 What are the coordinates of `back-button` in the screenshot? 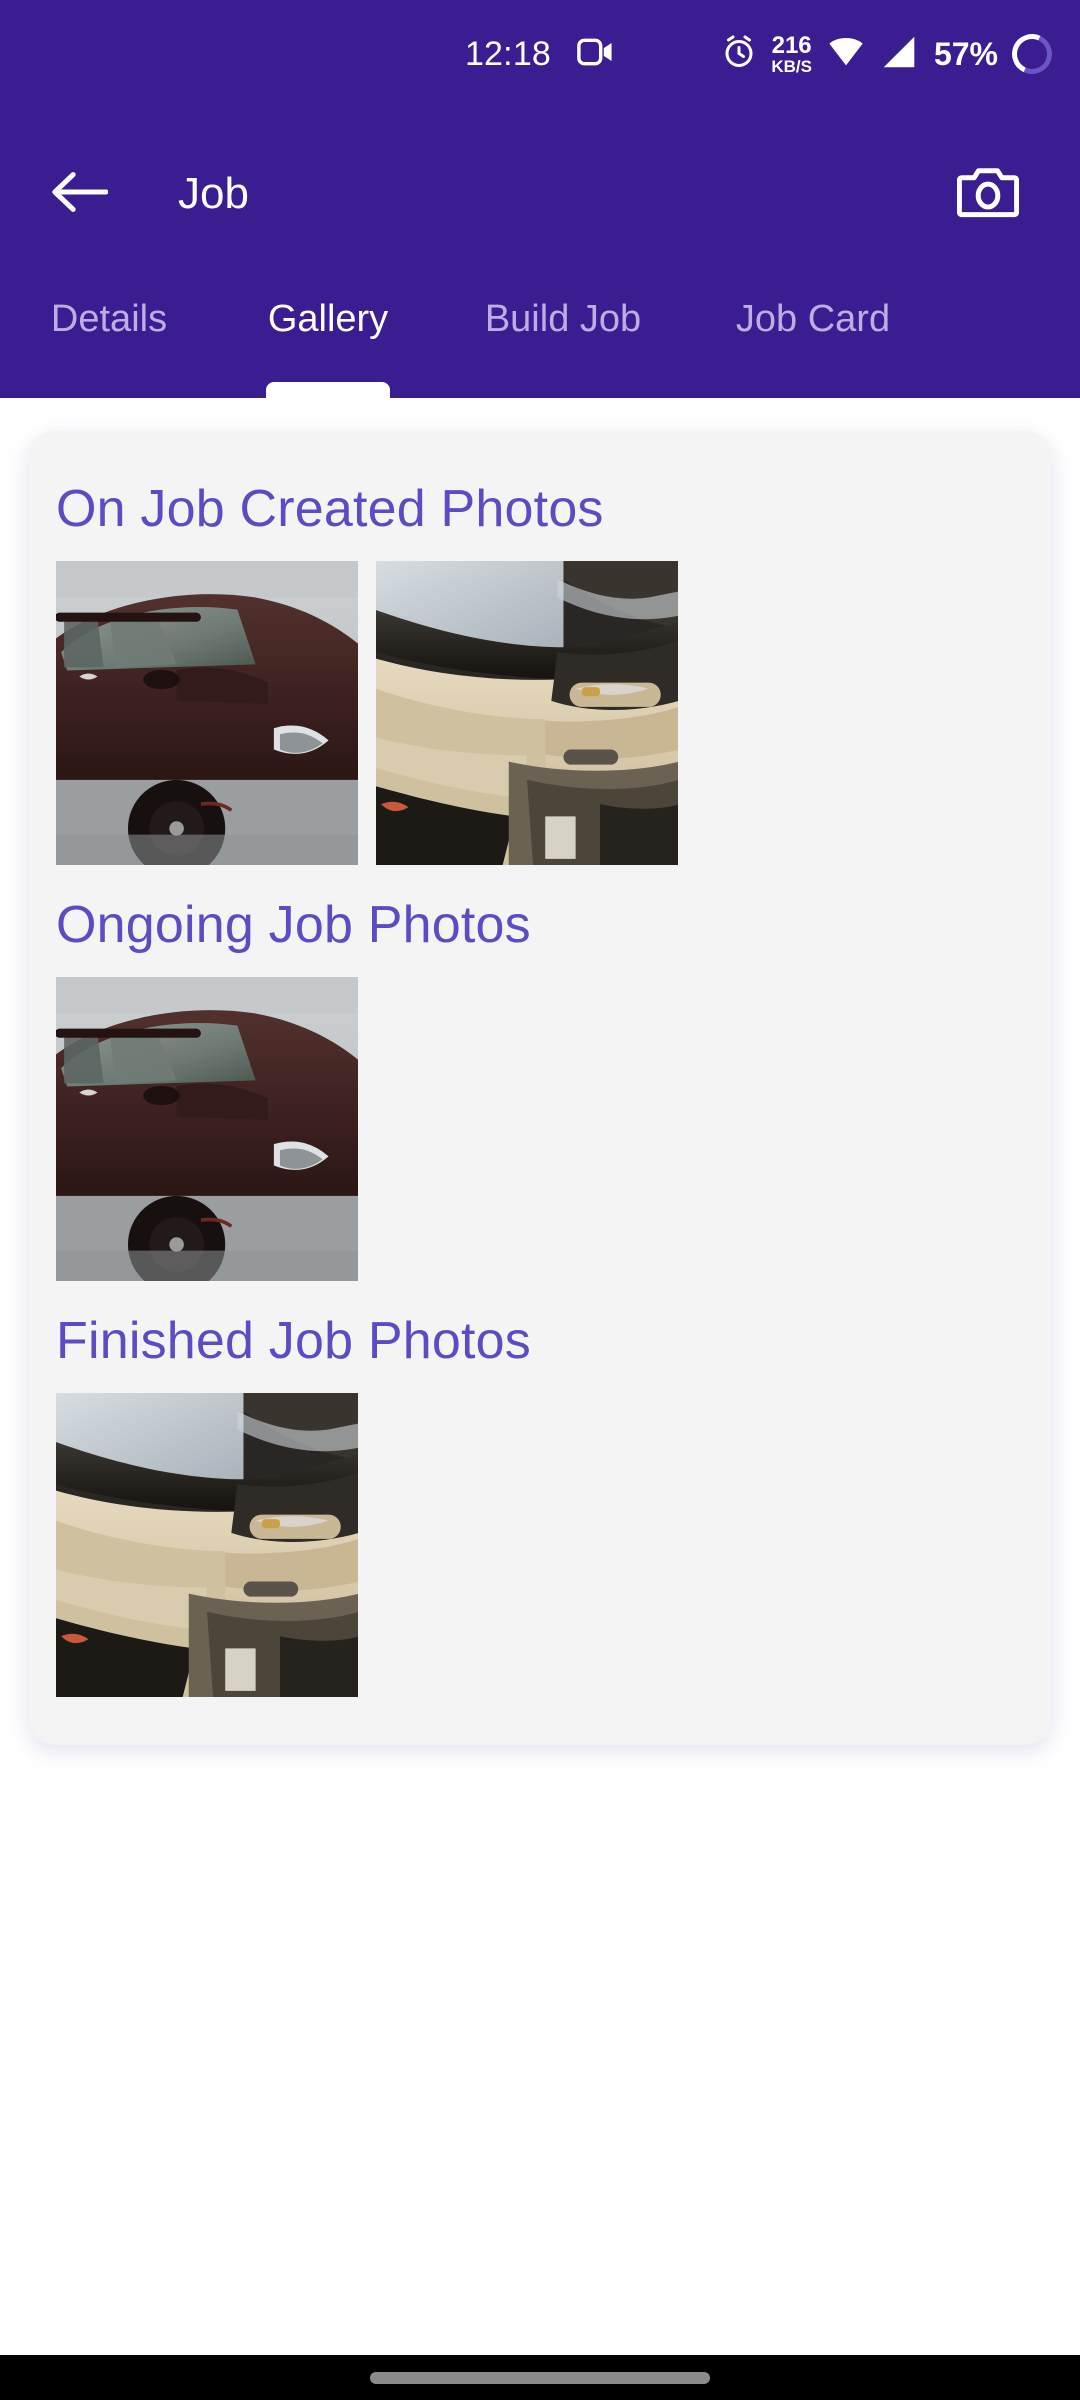 It's located at (79, 194).